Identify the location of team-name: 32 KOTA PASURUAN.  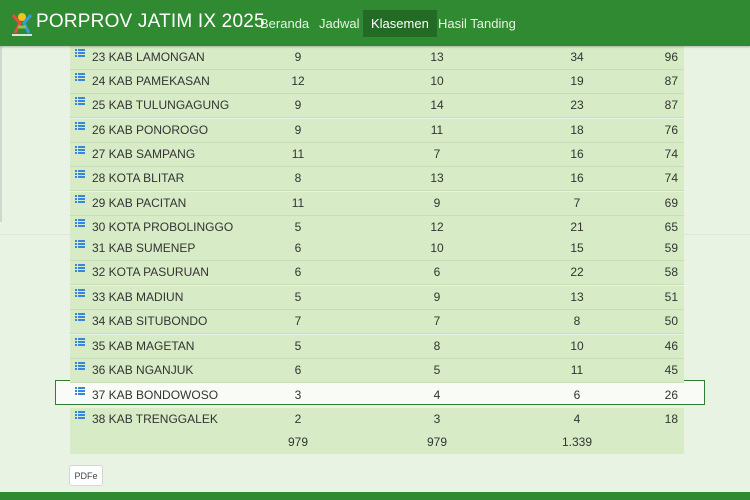
(150, 272).